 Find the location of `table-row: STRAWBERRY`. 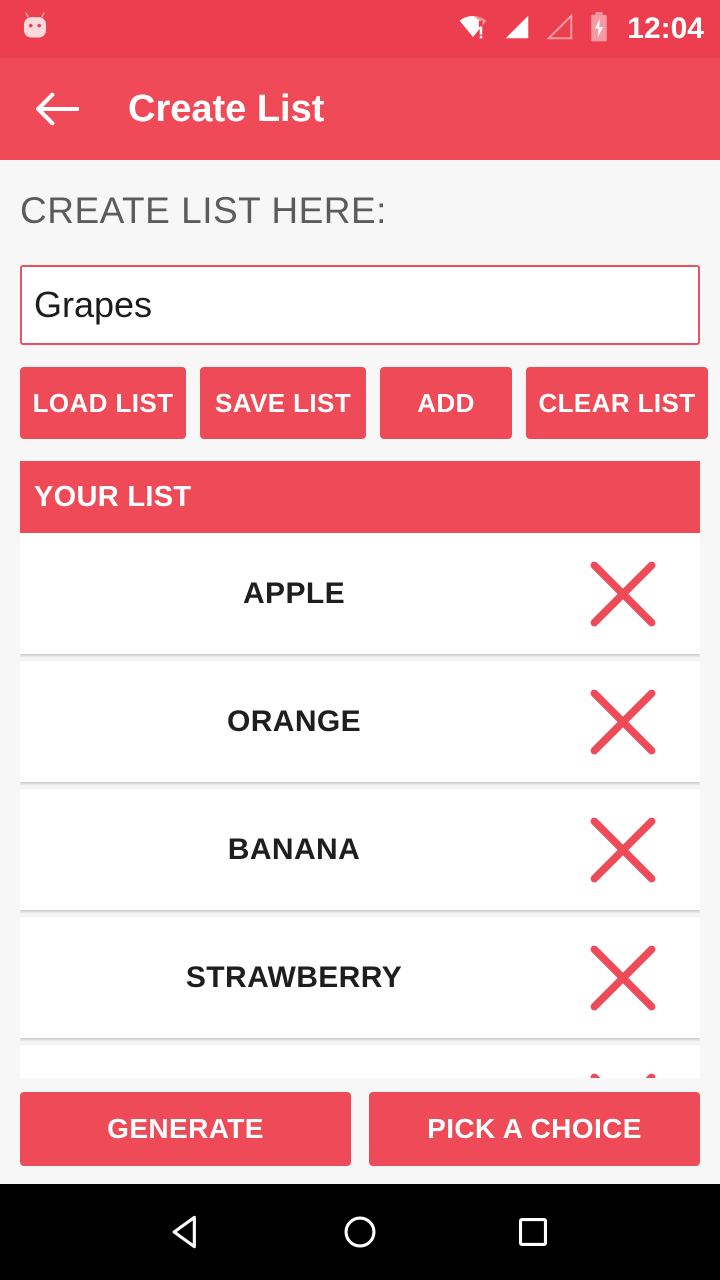

table-row: STRAWBERRY is located at coordinates (360, 977).